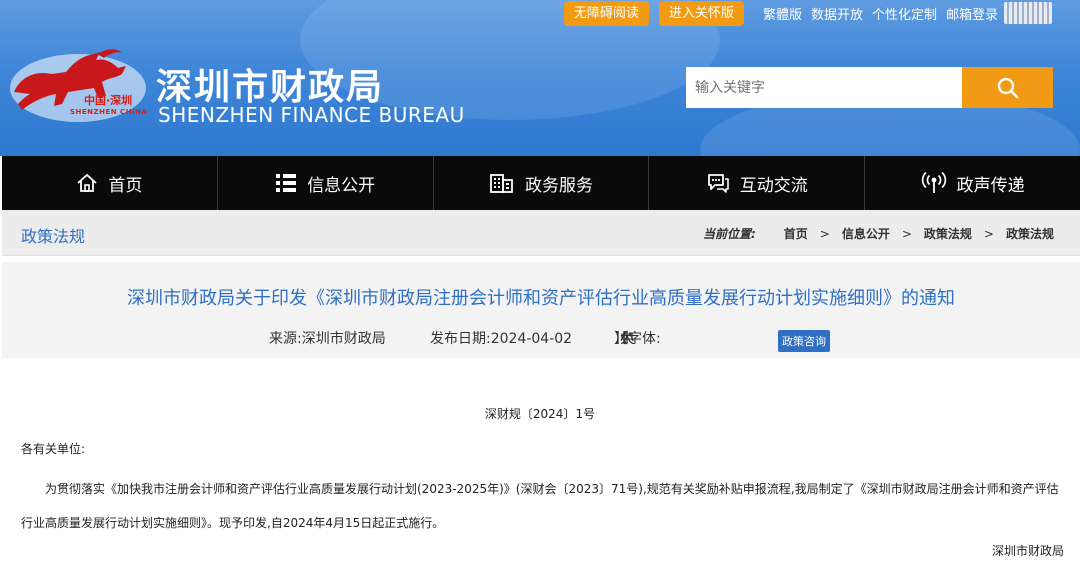  I want to click on nav-item-interaction: 互动交流, so click(757, 183).